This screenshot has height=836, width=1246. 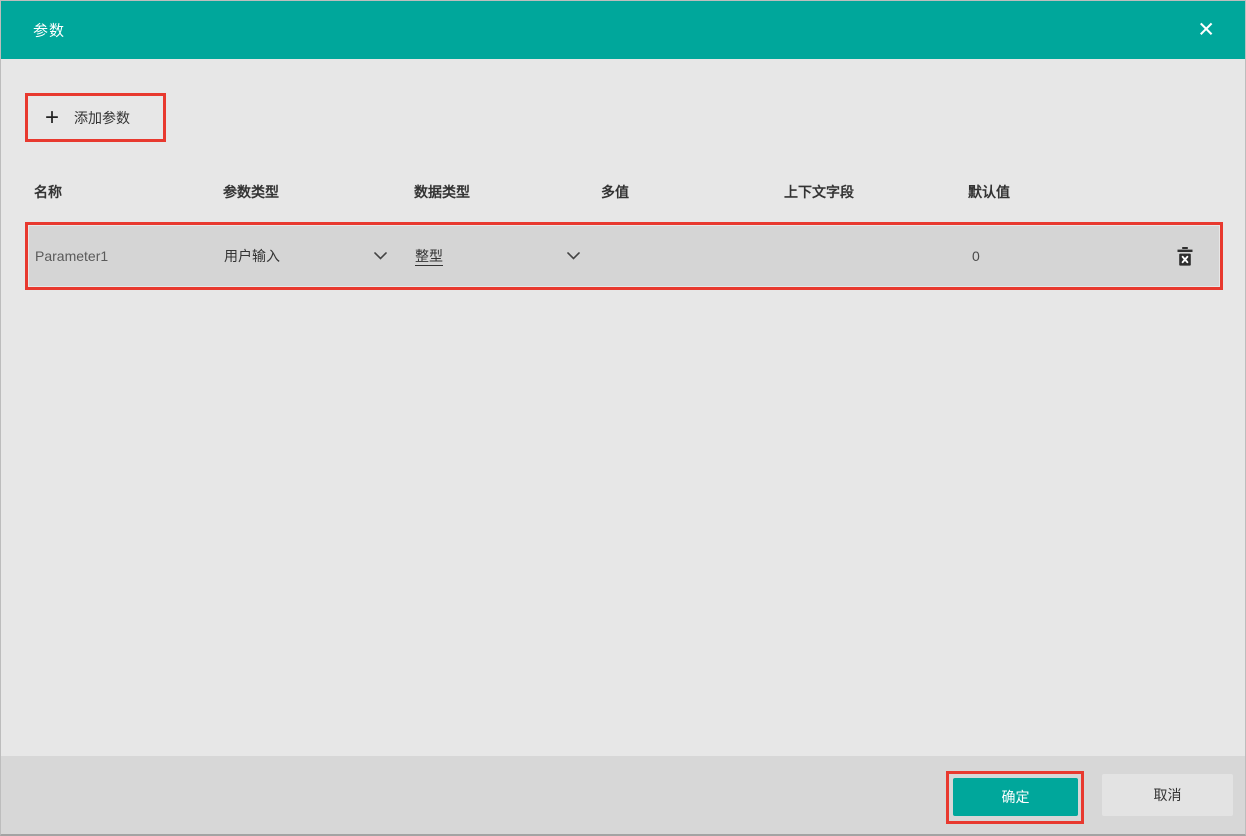 I want to click on ok-button: 确定, so click(x=1015, y=797).